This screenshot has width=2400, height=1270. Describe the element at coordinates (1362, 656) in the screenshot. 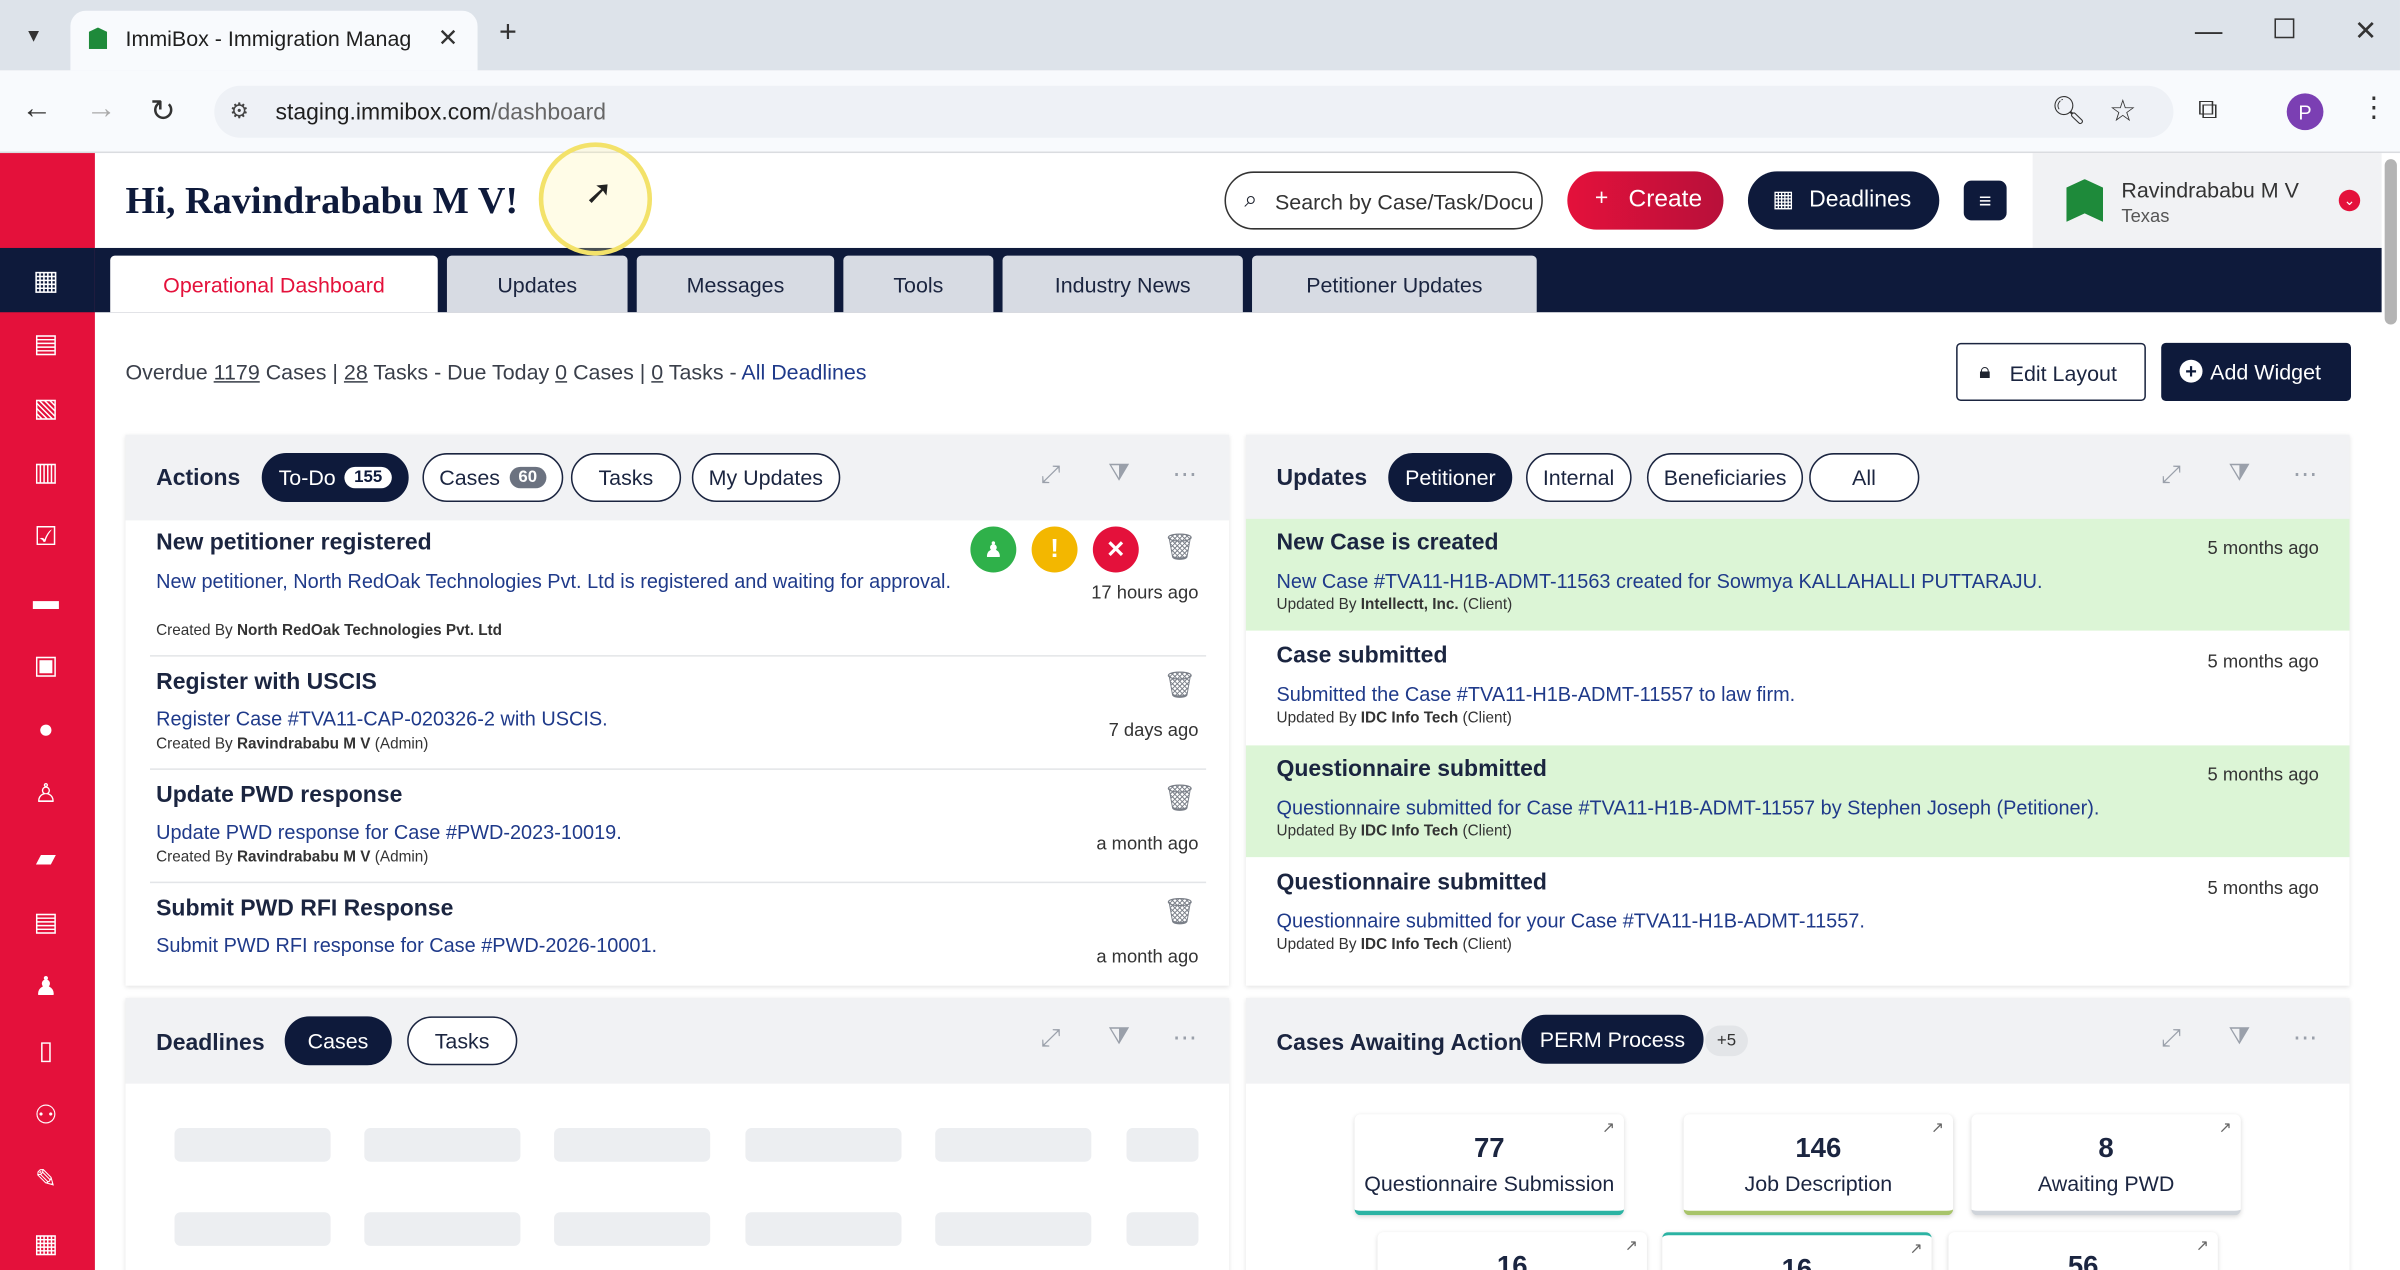

I see `update-title: Case submitted` at that location.